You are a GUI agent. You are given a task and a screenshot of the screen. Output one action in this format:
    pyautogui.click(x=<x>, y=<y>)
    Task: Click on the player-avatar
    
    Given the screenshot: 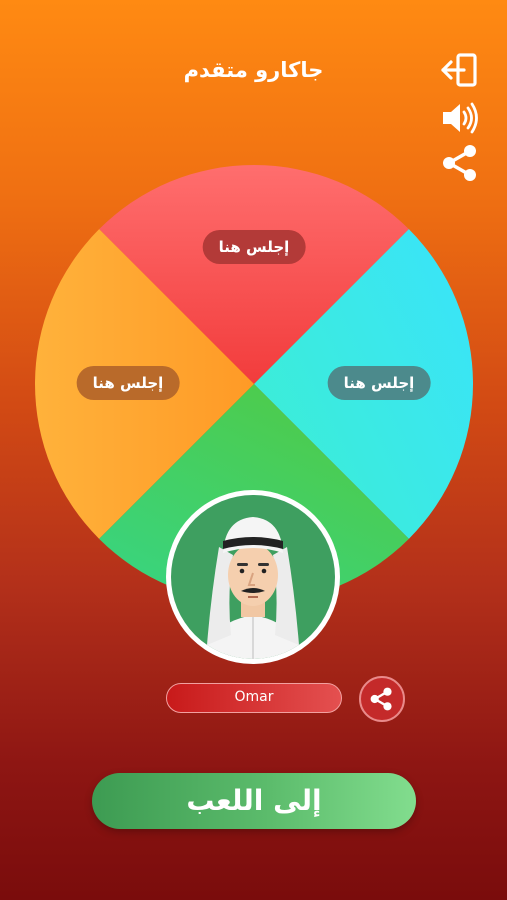 What is the action you would take?
    pyautogui.click(x=253, y=577)
    